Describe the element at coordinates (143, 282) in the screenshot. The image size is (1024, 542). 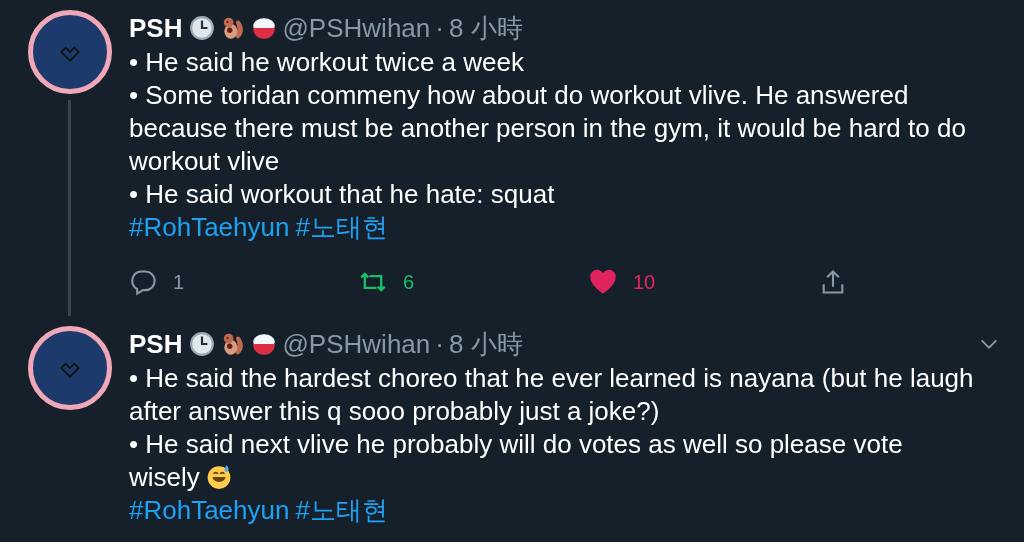
I see `reply-icon` at that location.